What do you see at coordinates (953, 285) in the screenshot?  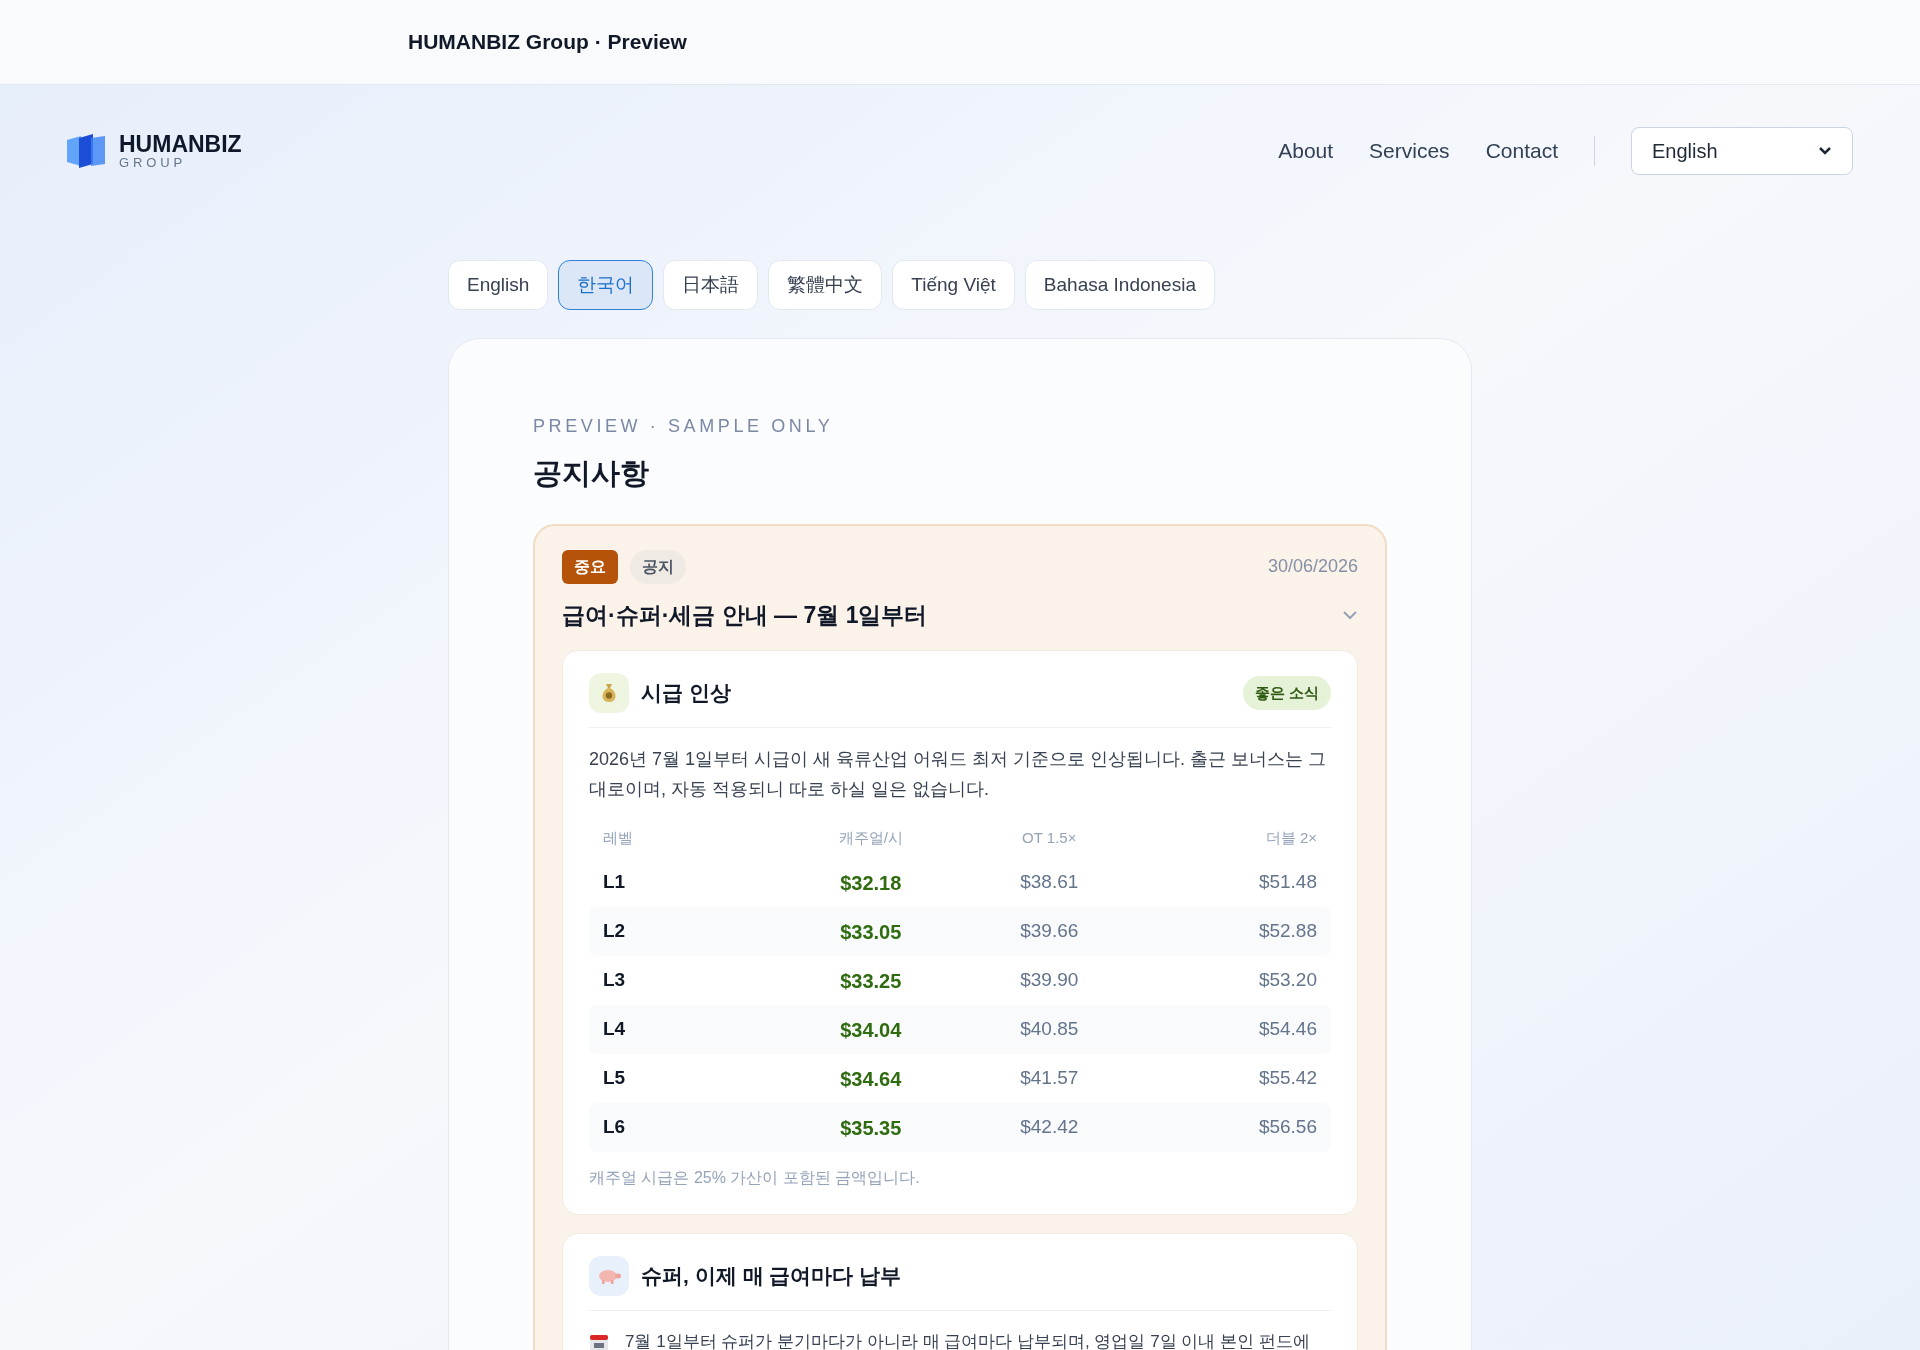 I see `language-tab: Tiếng Việt` at bounding box center [953, 285].